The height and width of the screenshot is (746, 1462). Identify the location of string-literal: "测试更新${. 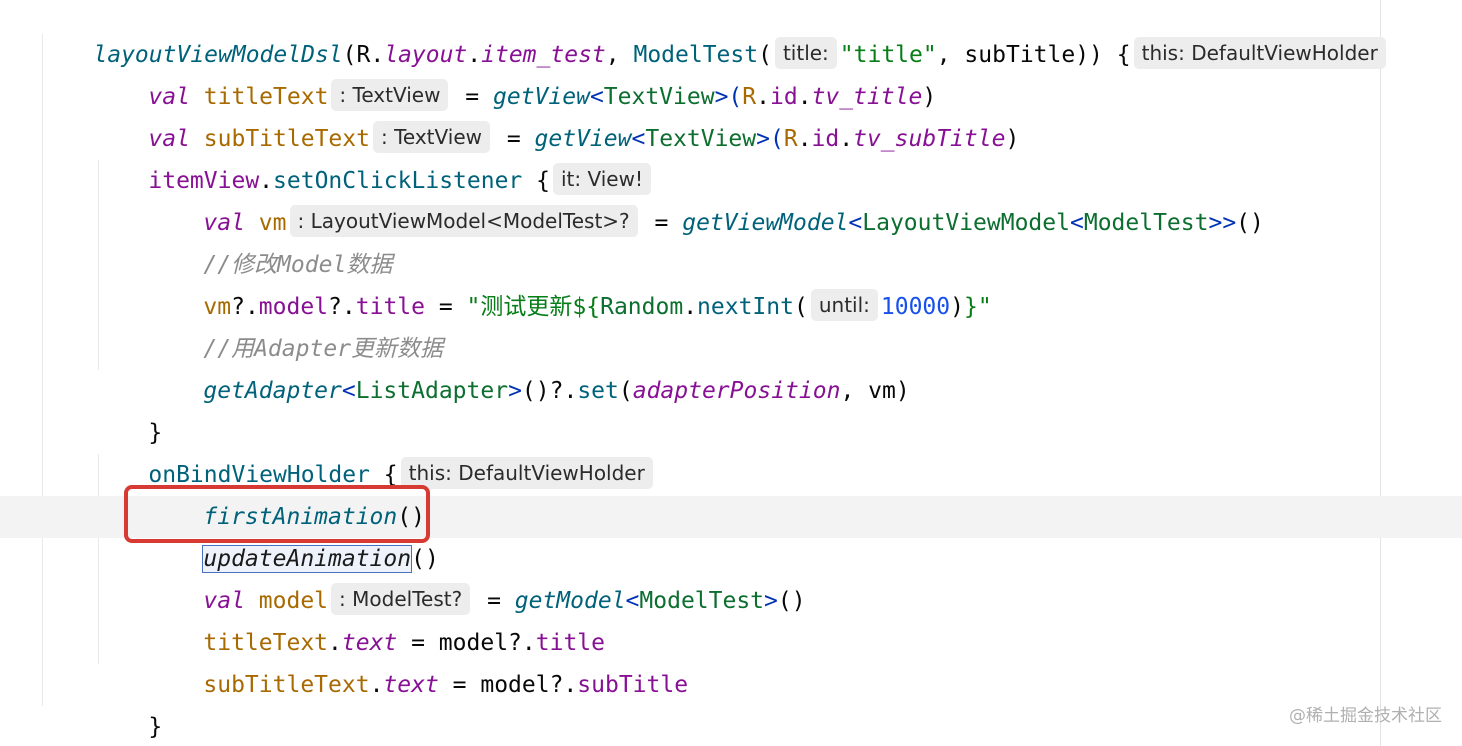
(533, 307).